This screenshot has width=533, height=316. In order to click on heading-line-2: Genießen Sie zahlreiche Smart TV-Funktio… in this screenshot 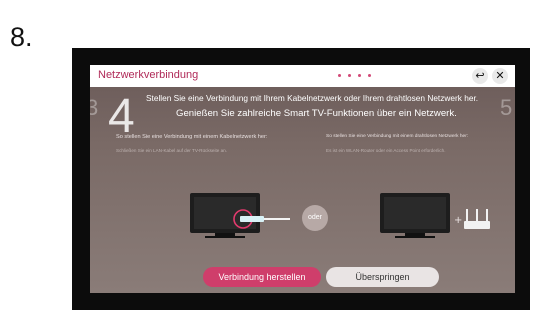, I will do `click(316, 113)`.